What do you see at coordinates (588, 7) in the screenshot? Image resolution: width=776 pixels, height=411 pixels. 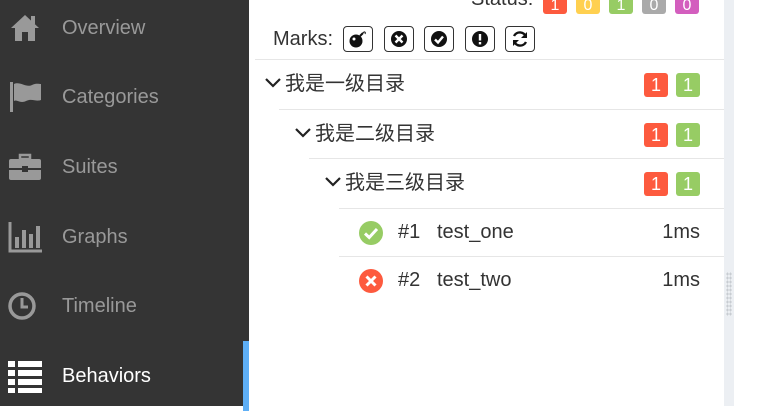 I see `status-broken-toggle: 0` at bounding box center [588, 7].